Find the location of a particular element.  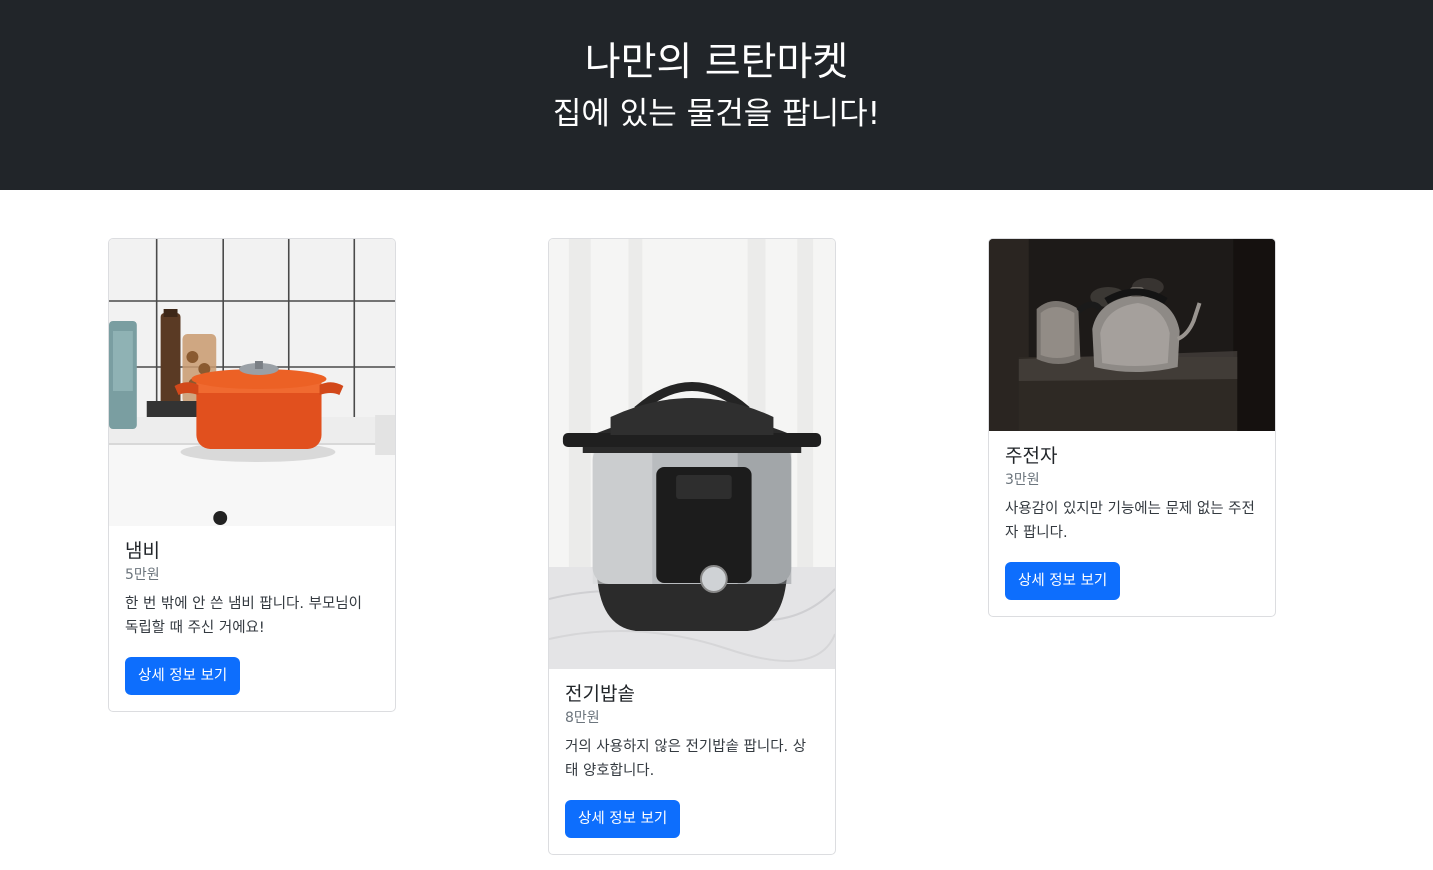

instant-pot-image is located at coordinates (692, 454).